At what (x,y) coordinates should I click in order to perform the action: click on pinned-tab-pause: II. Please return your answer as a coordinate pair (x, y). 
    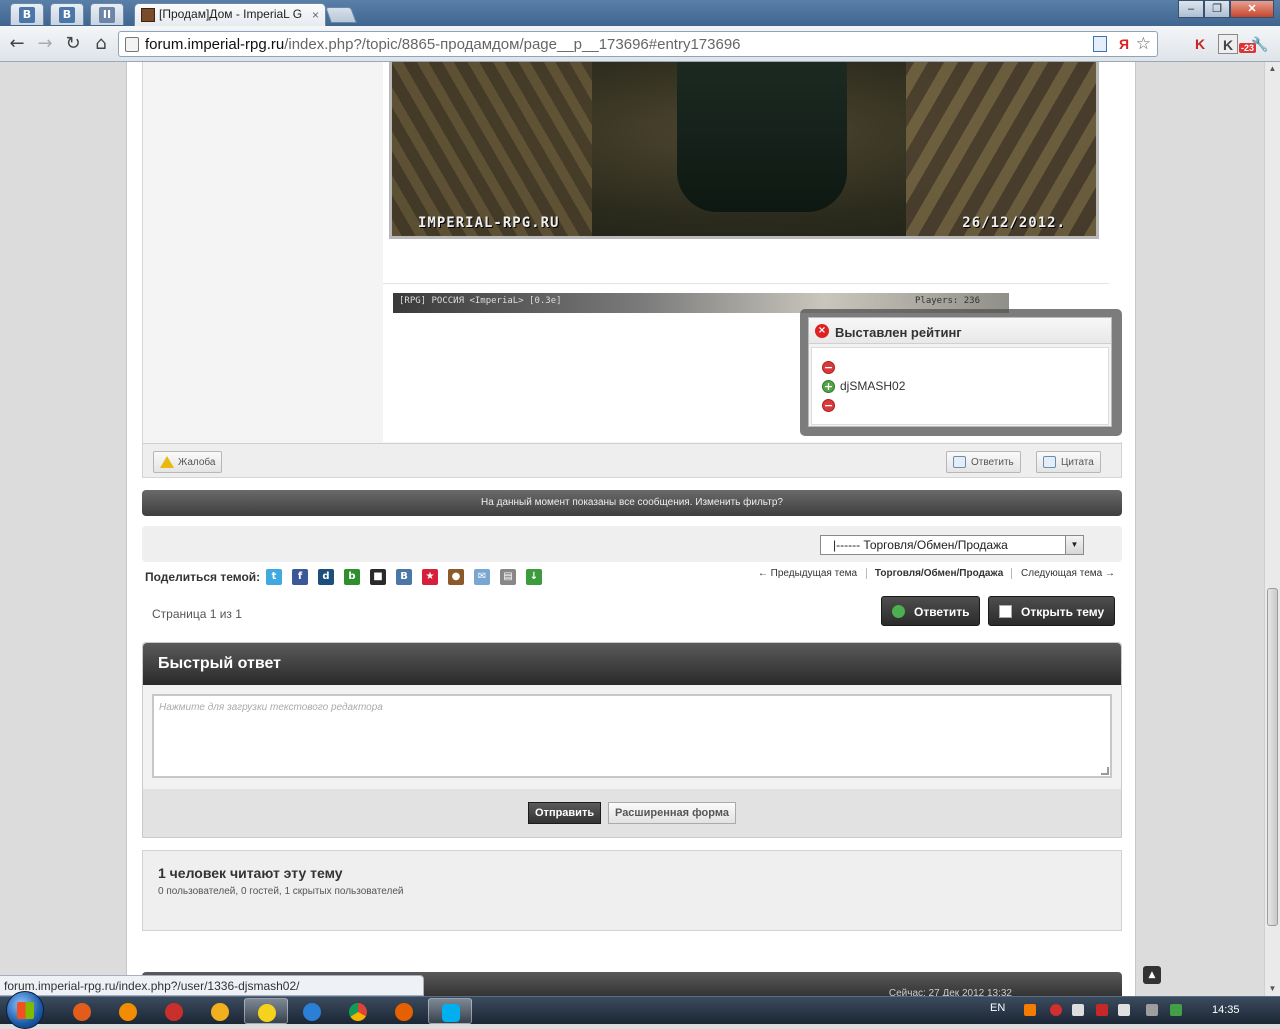
    Looking at the image, I should click on (107, 14).